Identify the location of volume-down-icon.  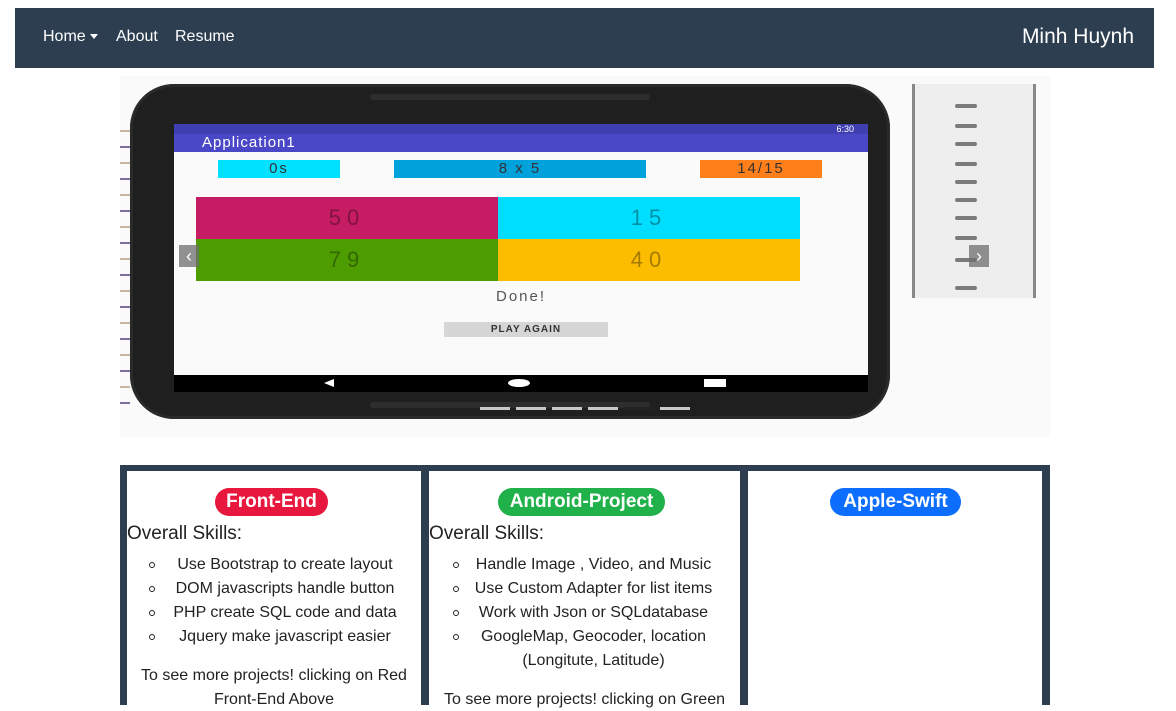
(966, 144).